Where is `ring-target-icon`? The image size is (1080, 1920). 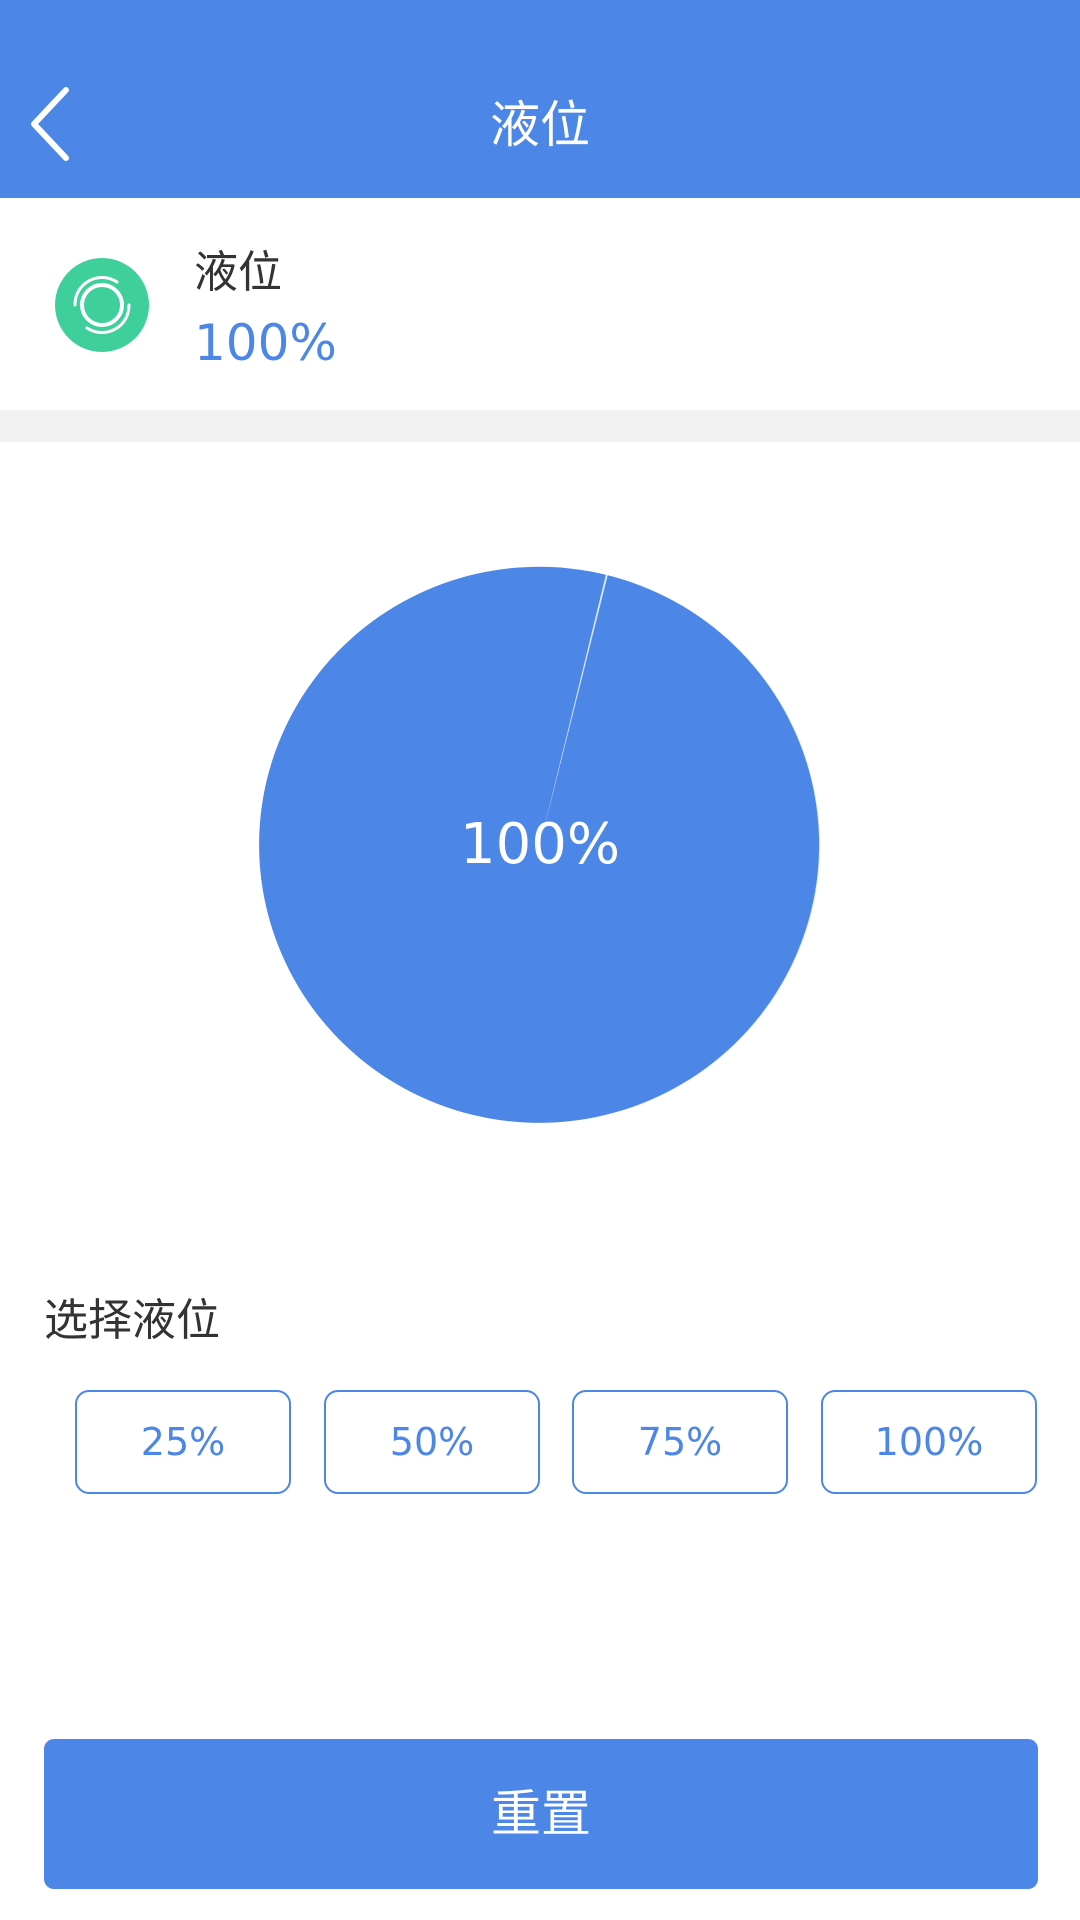 ring-target-icon is located at coordinates (102, 305).